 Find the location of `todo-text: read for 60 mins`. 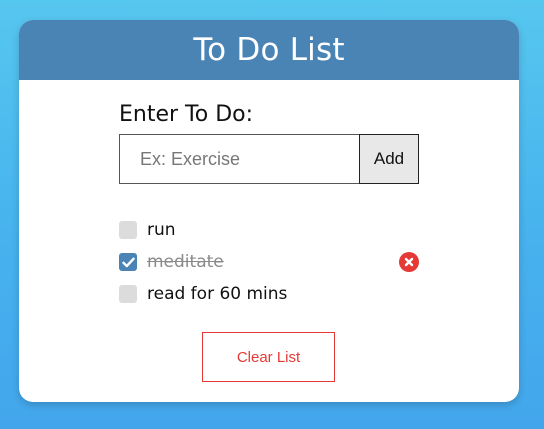

todo-text: read for 60 mins is located at coordinates (217, 294).